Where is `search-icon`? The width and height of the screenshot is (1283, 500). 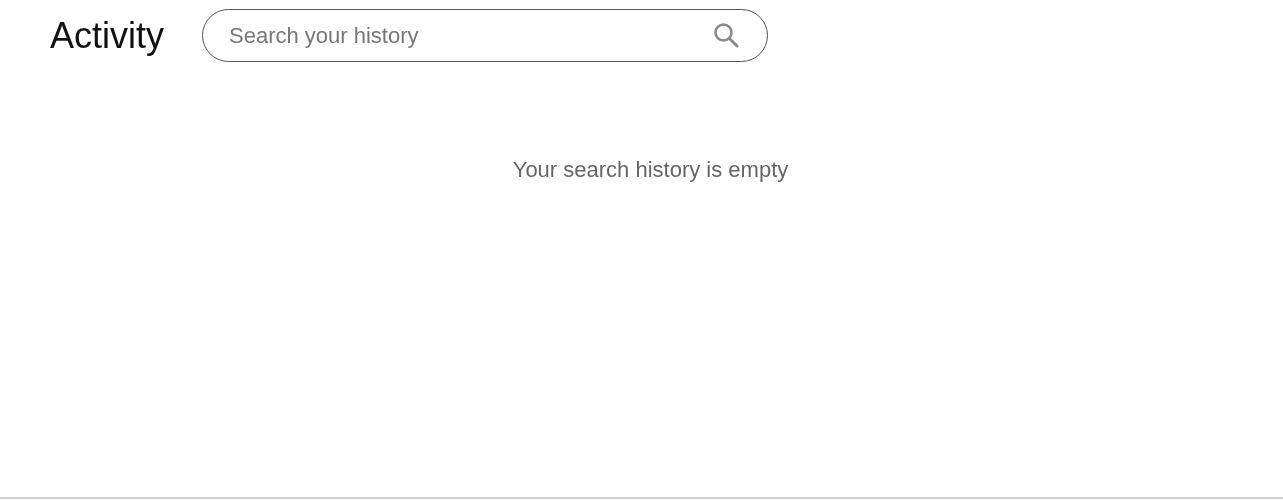
search-icon is located at coordinates (726, 35).